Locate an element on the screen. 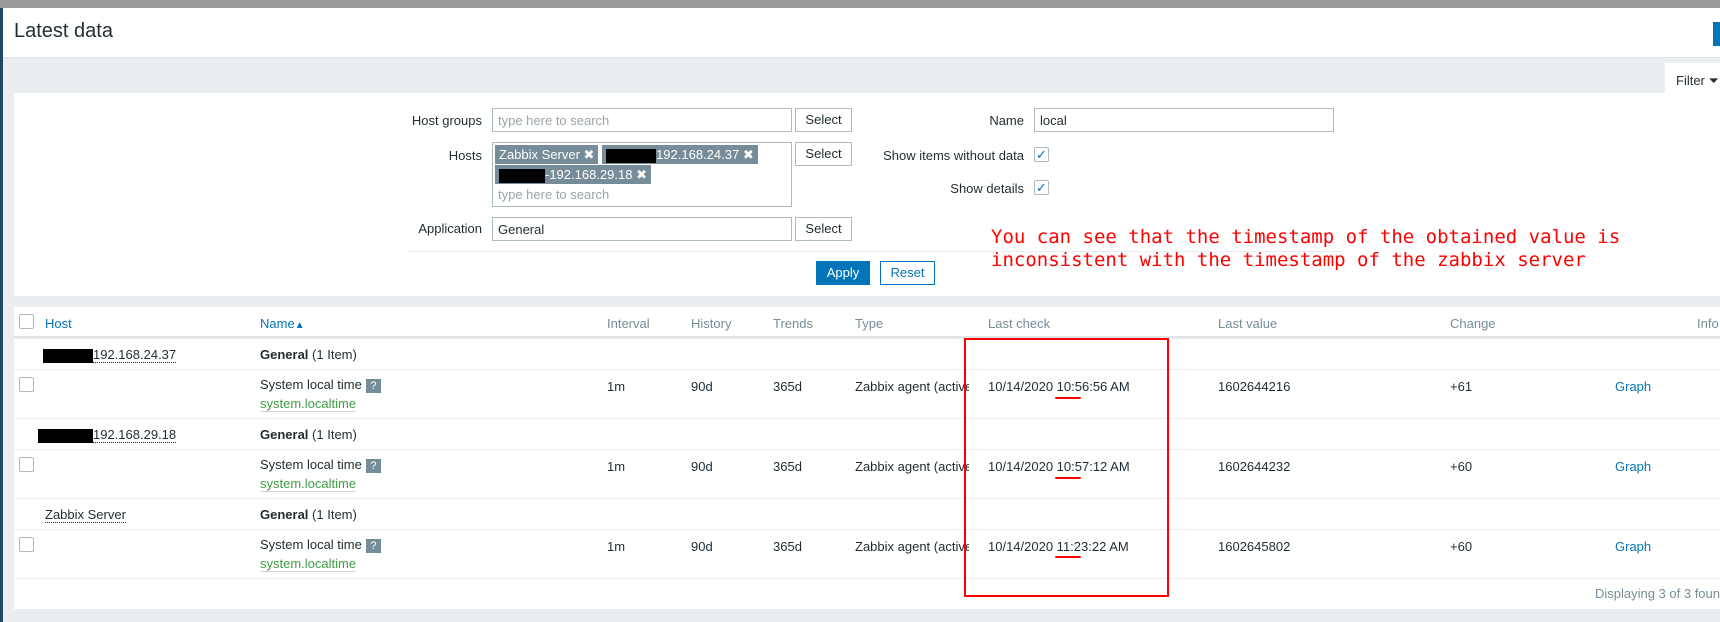 This screenshot has width=1720, height=622. page-title: Latest data is located at coordinates (63, 31).